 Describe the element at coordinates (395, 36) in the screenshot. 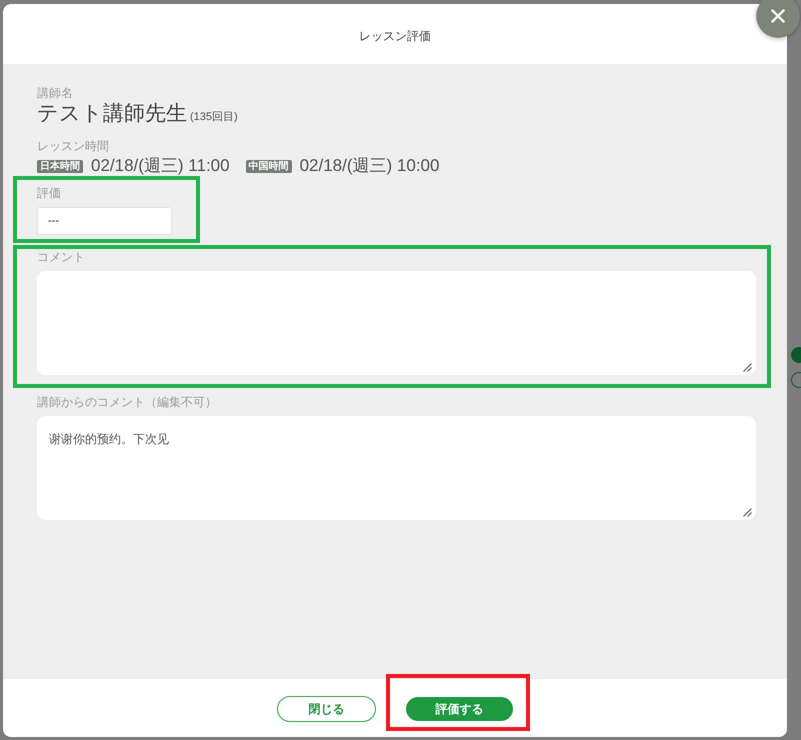

I see `dialog-title: レッスン評価` at that location.